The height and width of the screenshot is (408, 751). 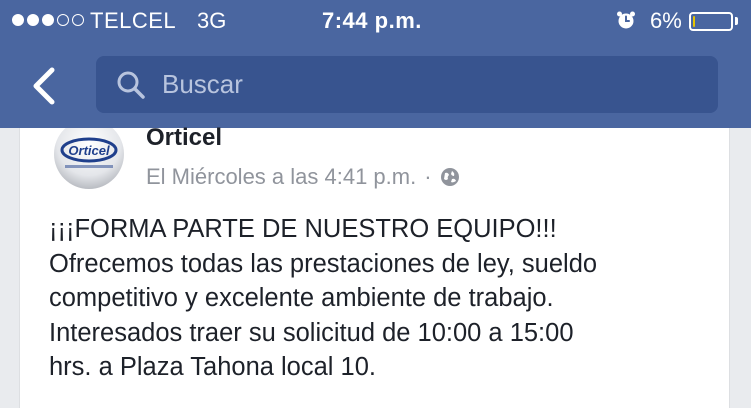 What do you see at coordinates (303, 229) in the screenshot?
I see `post-text-line: ¡¡¡FORMA PARTE DE NUESTRO EQUIPO!!!` at bounding box center [303, 229].